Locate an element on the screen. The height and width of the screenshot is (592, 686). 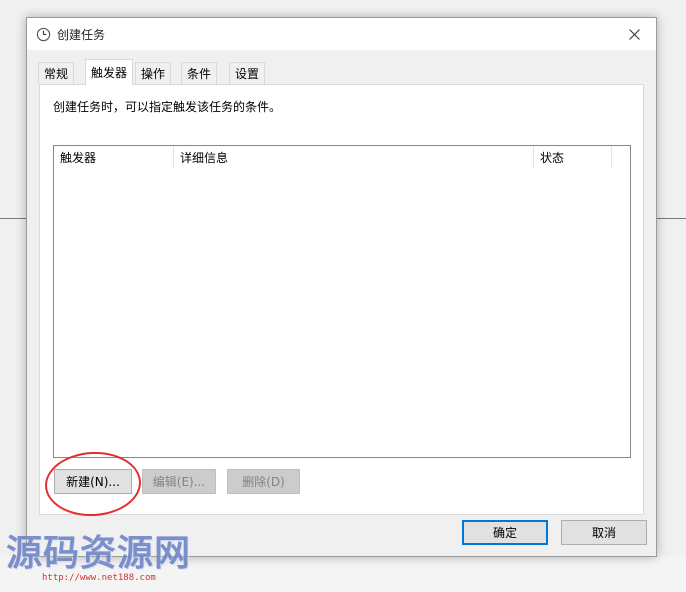
title-bar: 创建任务 is located at coordinates (341, 34).